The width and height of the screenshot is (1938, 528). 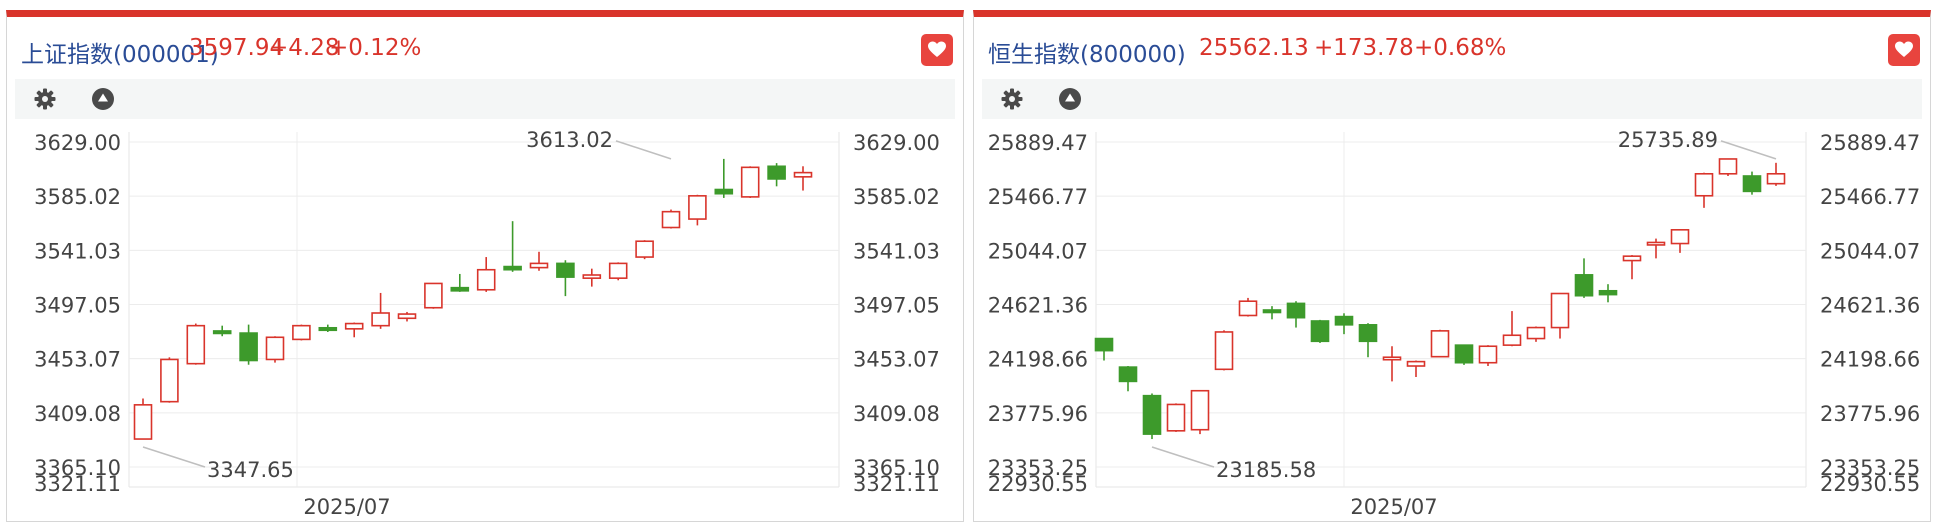 I want to click on y-tick-label-right: 24198.66, so click(x=1870, y=360).